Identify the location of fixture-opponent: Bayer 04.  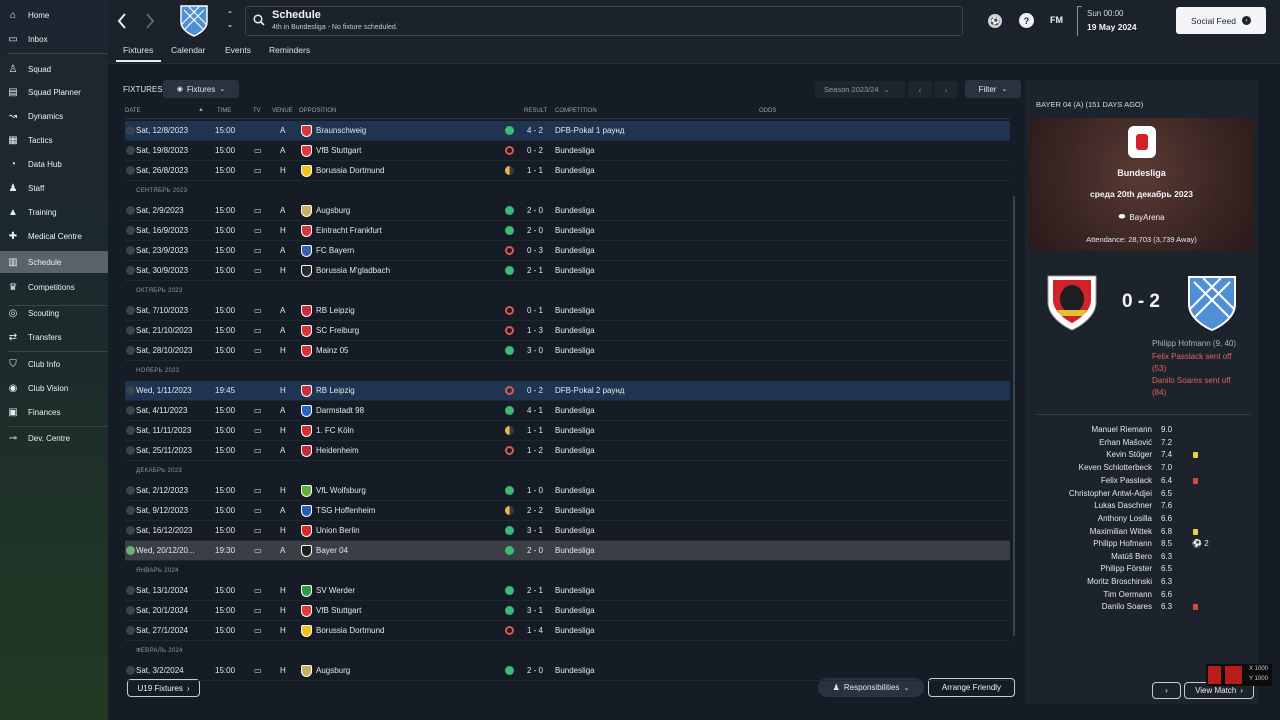
(332, 551).